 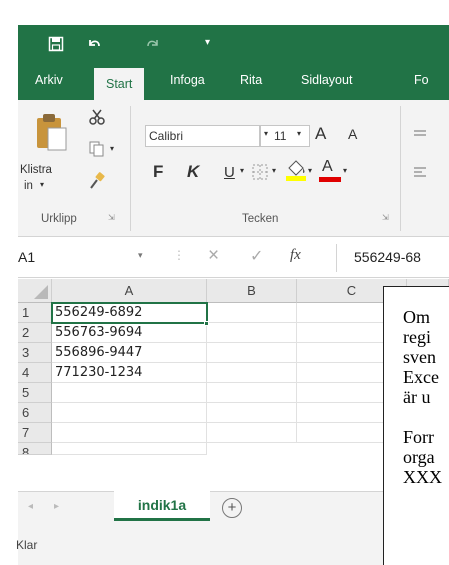 I want to click on tab-start: Start, so click(x=119, y=84).